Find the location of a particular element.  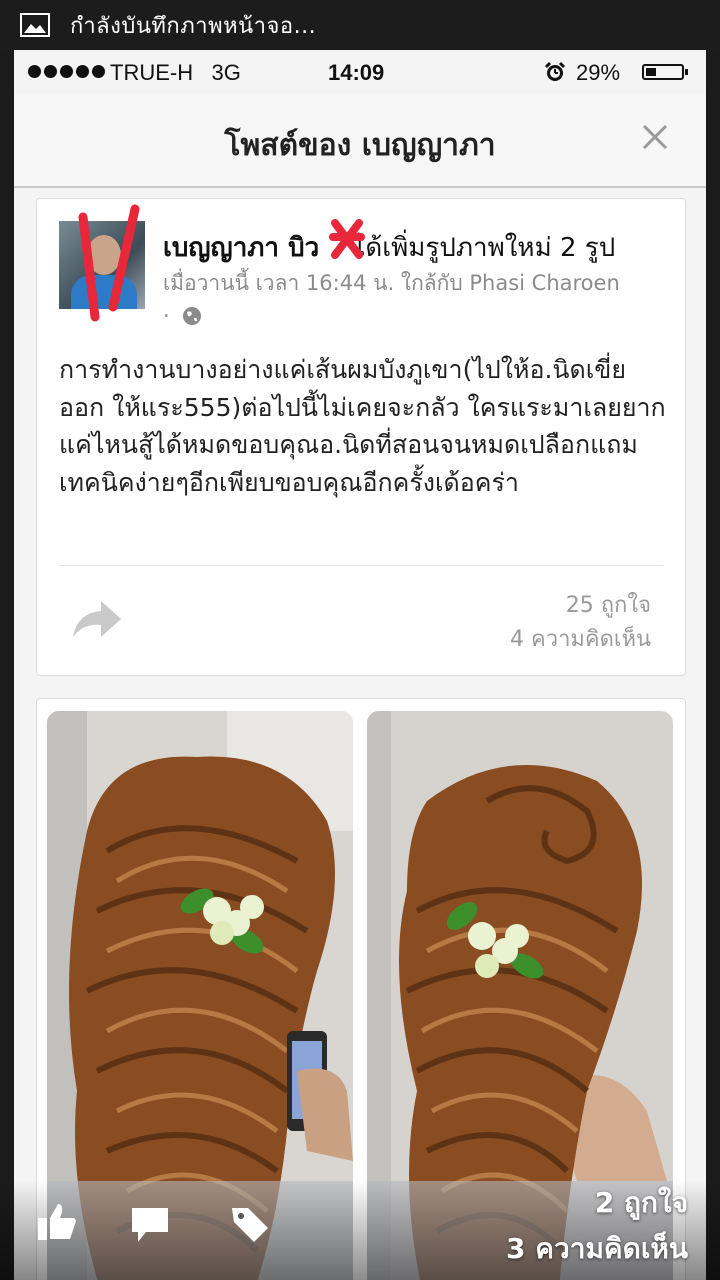

nav-header: โพสต์ของ เบญญาภา is located at coordinates (360, 141).